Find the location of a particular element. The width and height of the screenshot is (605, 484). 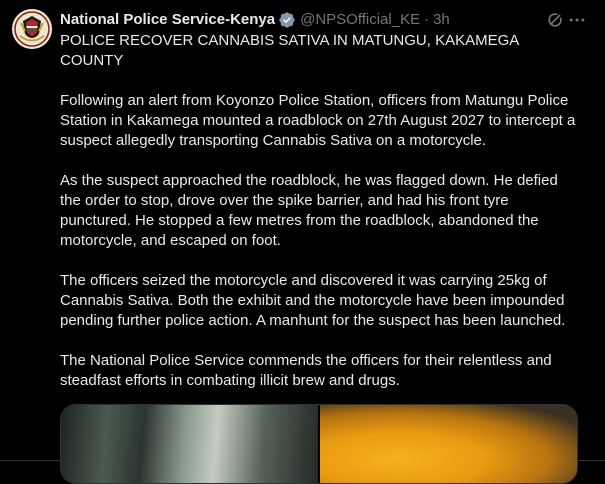

user-handle: @NPSOfficial_KE is located at coordinates (360, 20).